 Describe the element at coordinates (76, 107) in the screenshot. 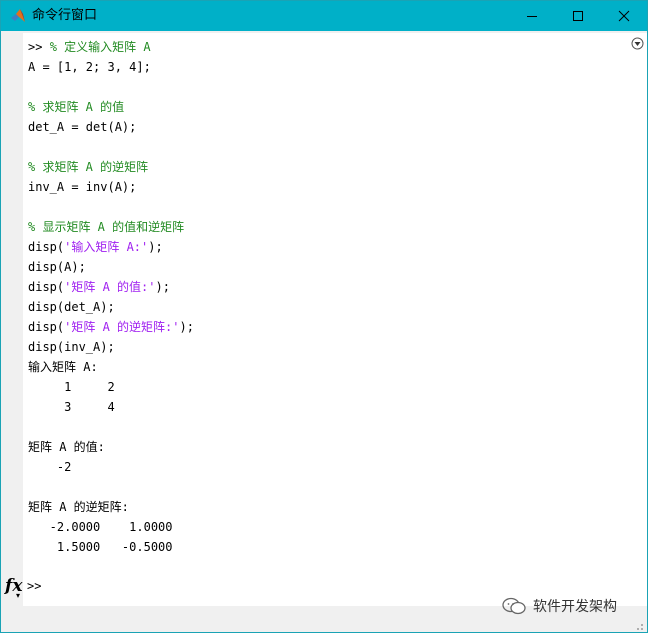

I see `code-comment: % 求矩阵 A 的值` at that location.